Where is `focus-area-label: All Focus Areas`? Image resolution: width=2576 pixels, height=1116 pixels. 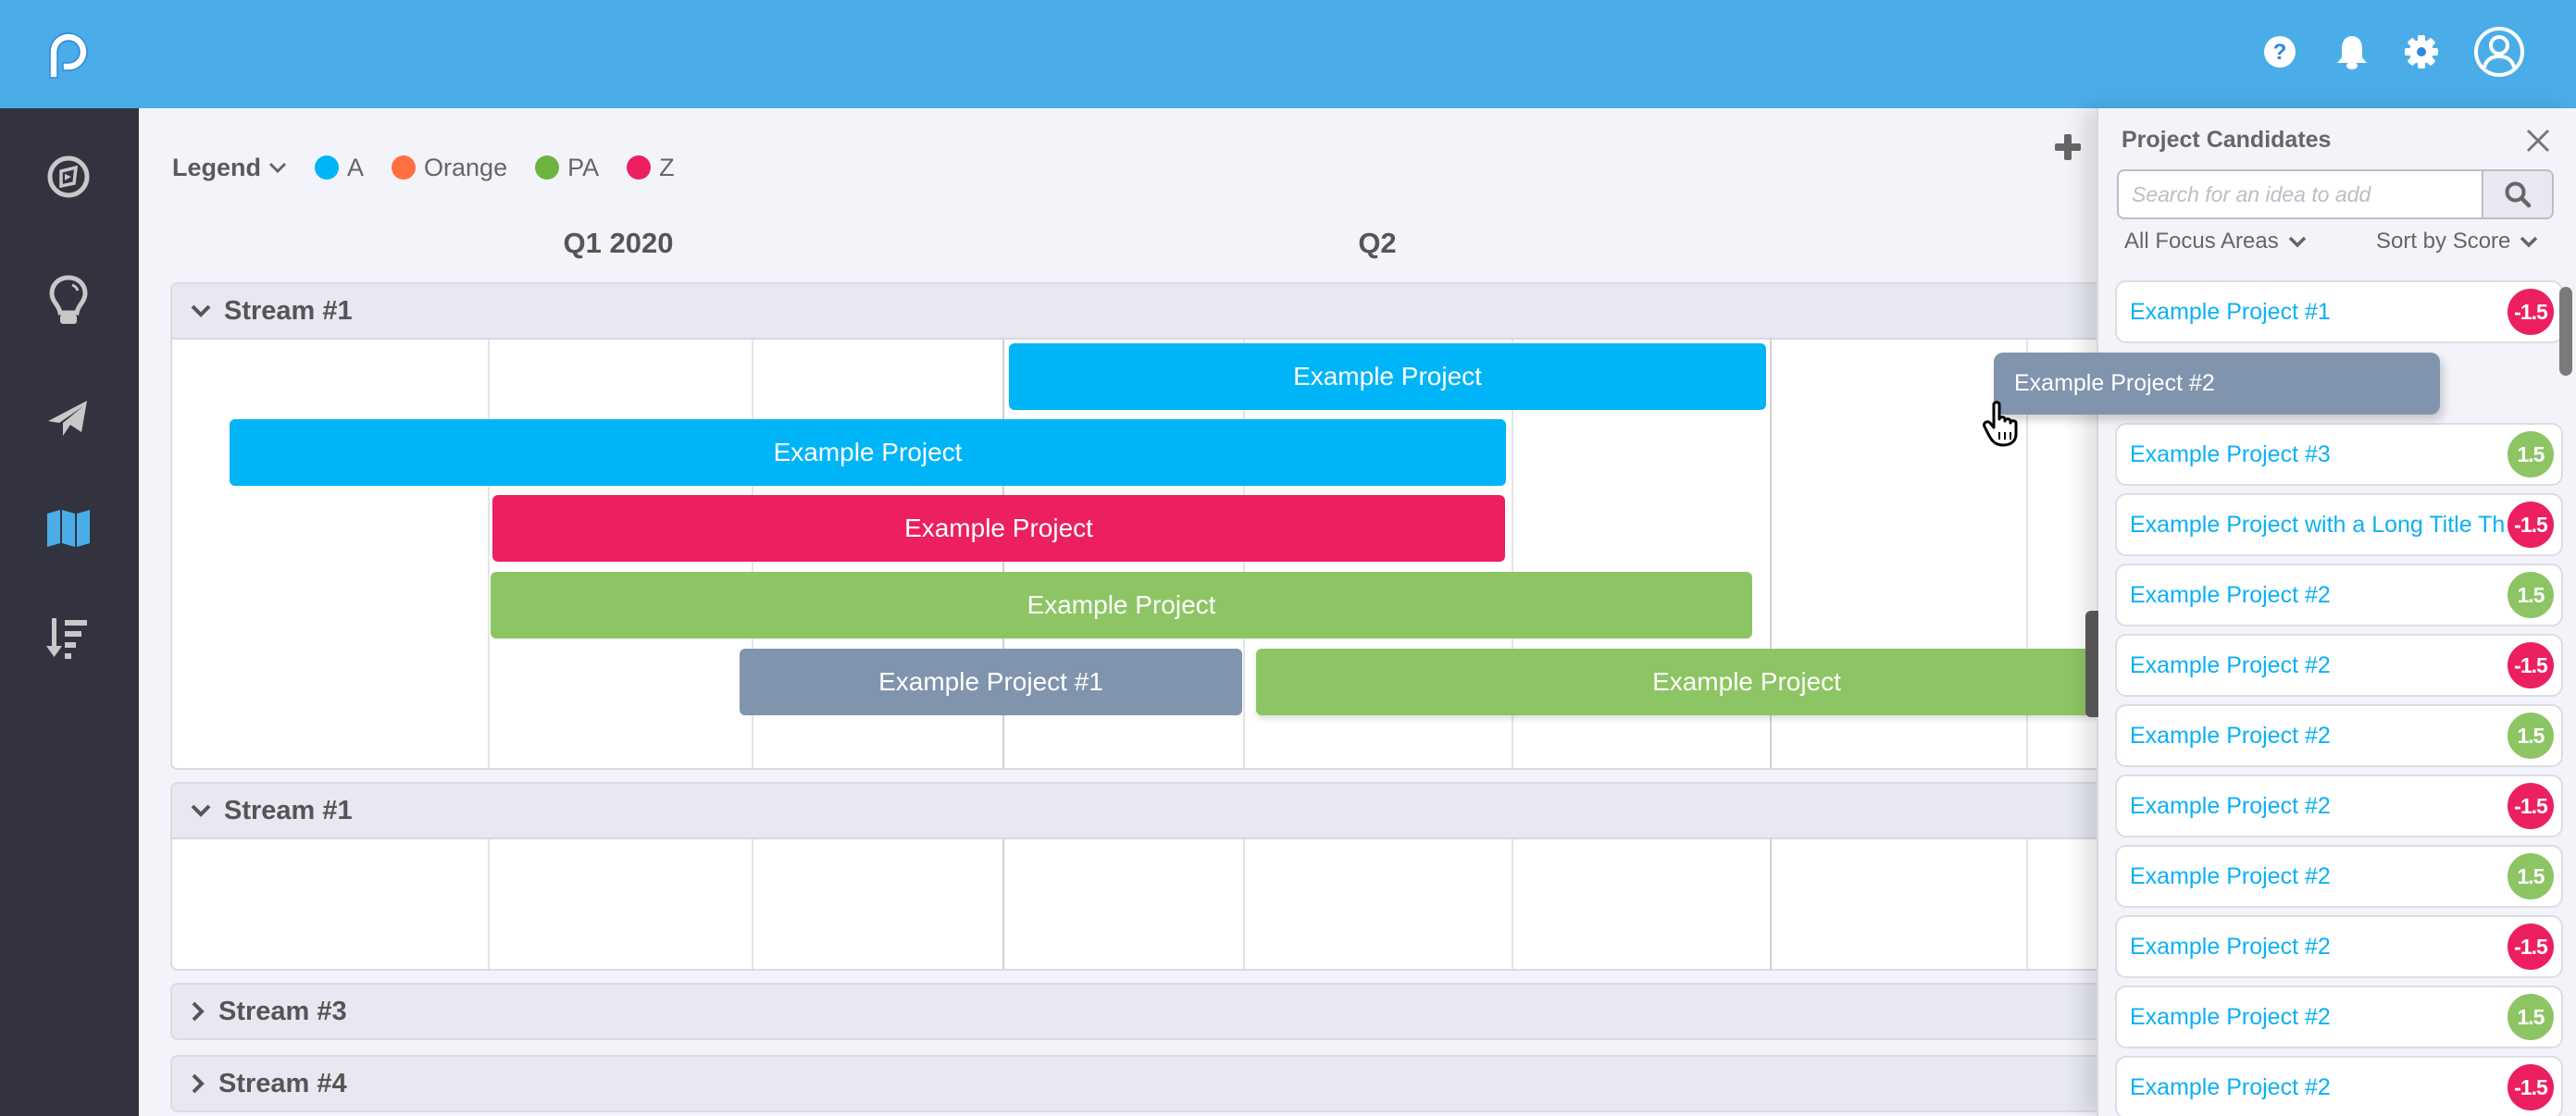 focus-area-label: All Focus Areas is located at coordinates (2201, 241).